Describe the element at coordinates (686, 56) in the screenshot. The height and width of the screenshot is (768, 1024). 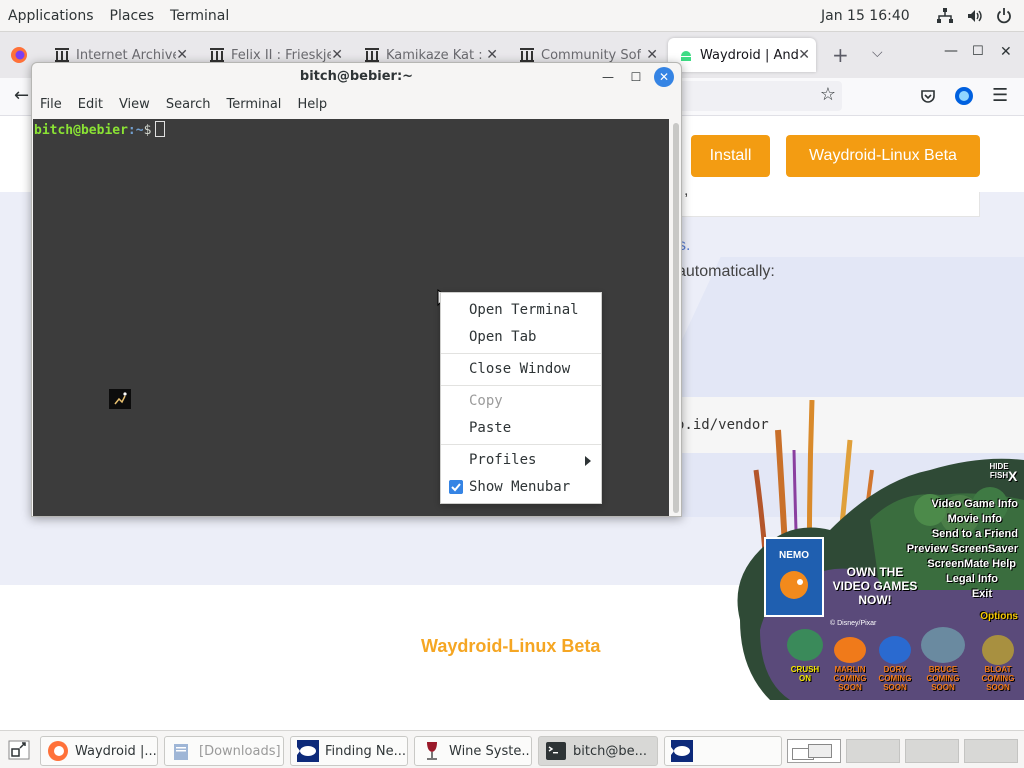
I see `android-icon` at that location.